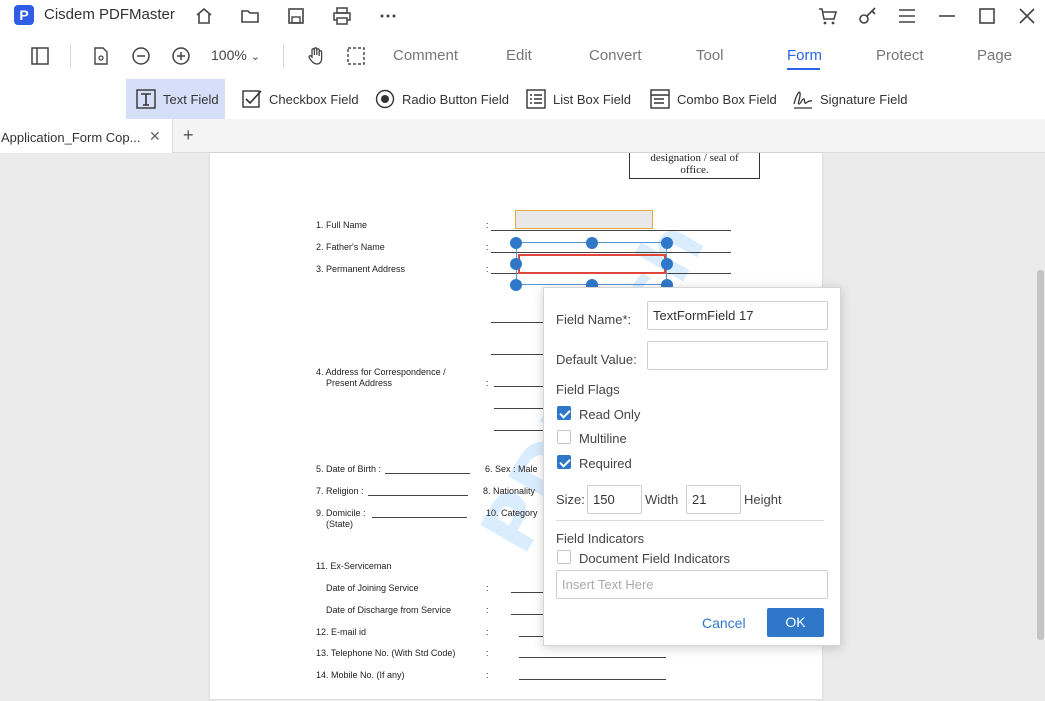  I want to click on default-value-label: Default Value:, so click(596, 359).